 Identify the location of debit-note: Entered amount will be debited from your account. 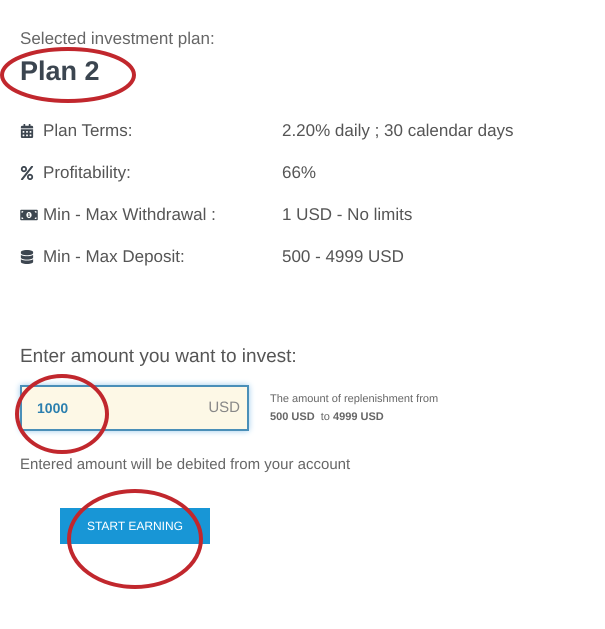
(185, 465).